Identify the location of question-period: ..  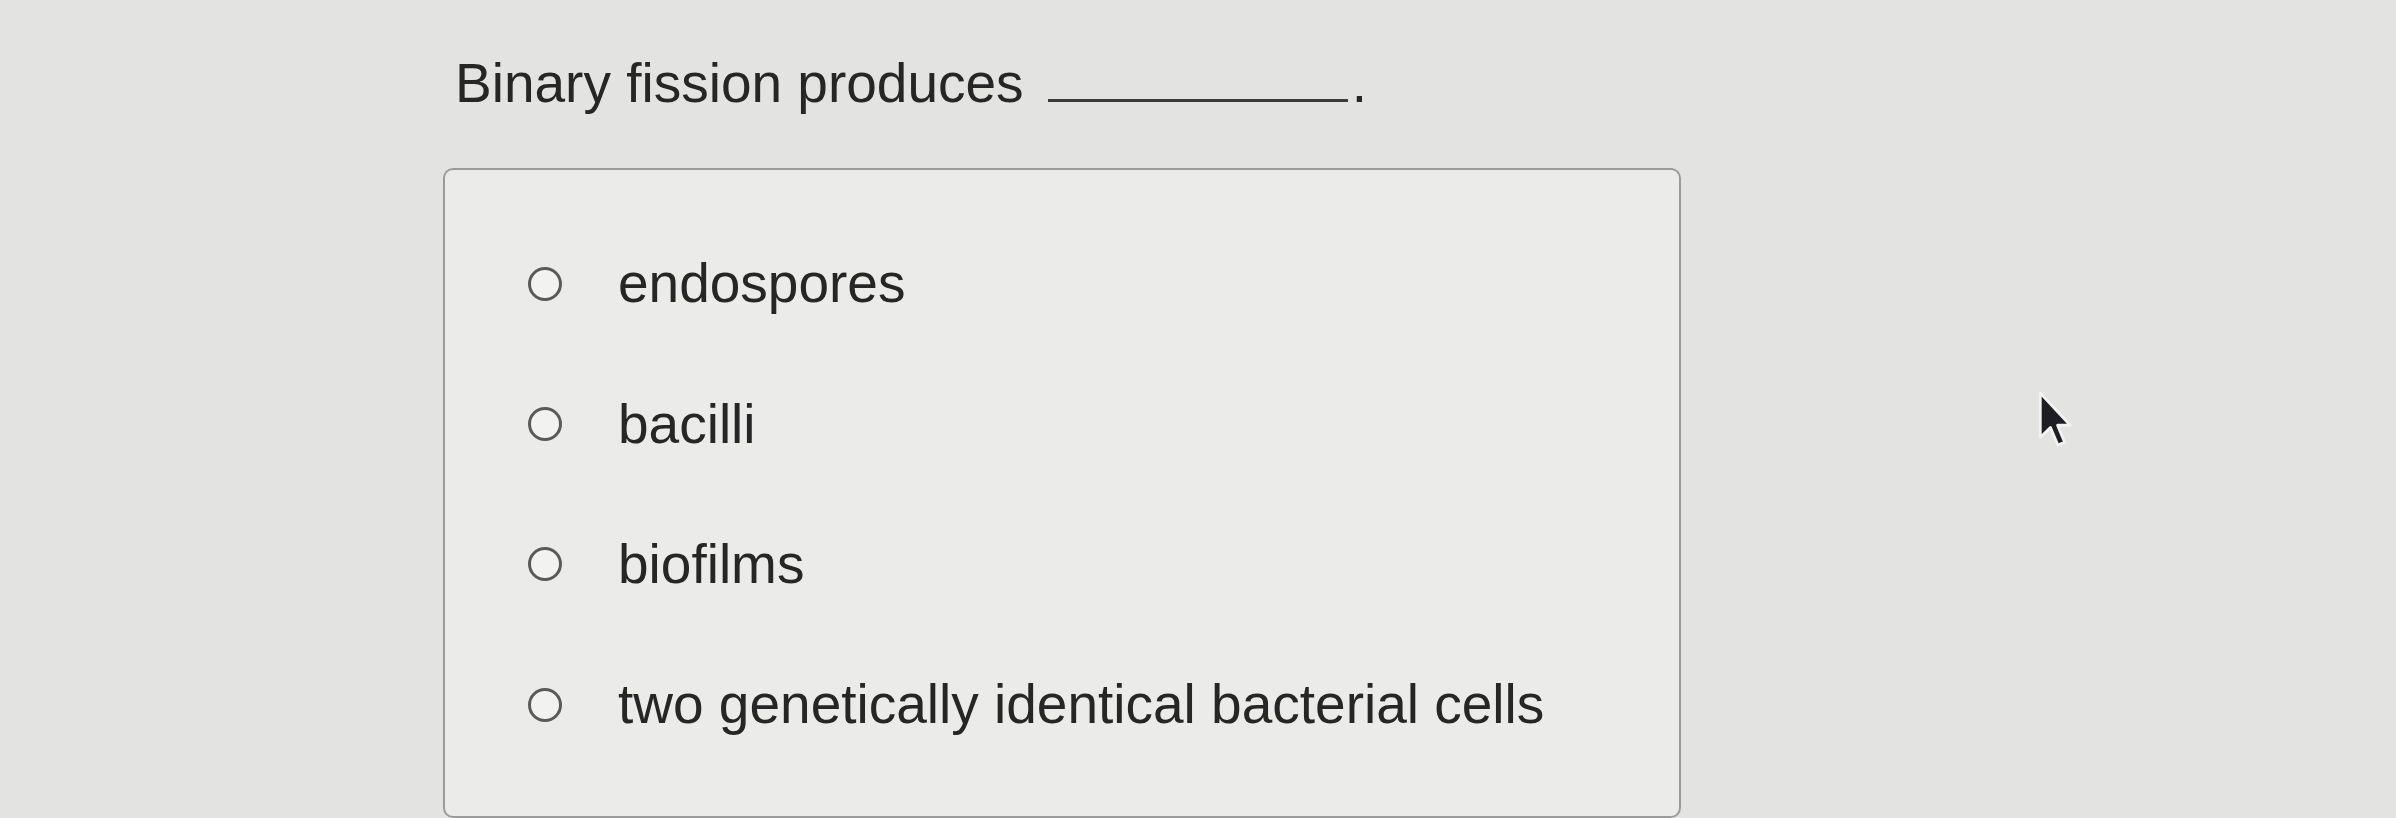
(1359, 84).